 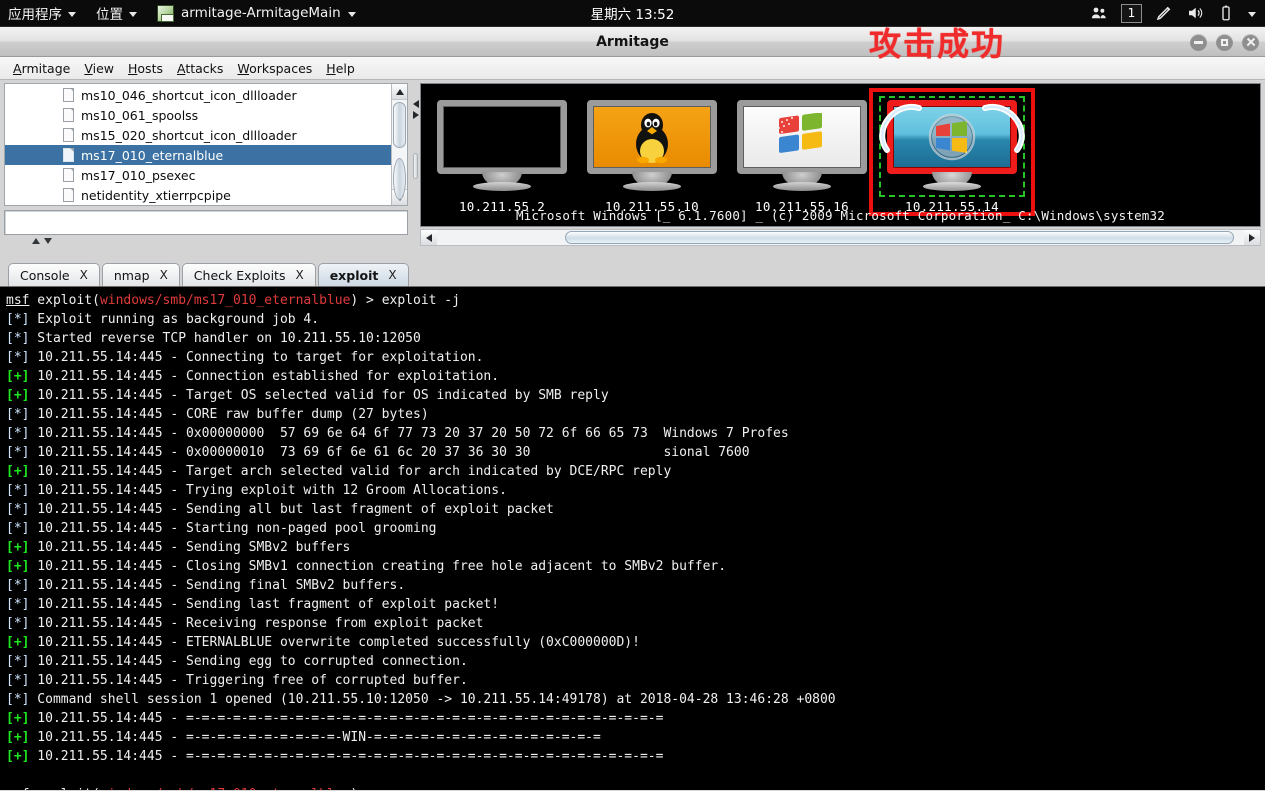 I want to click on collapse-down-icon, so click(x=48, y=240).